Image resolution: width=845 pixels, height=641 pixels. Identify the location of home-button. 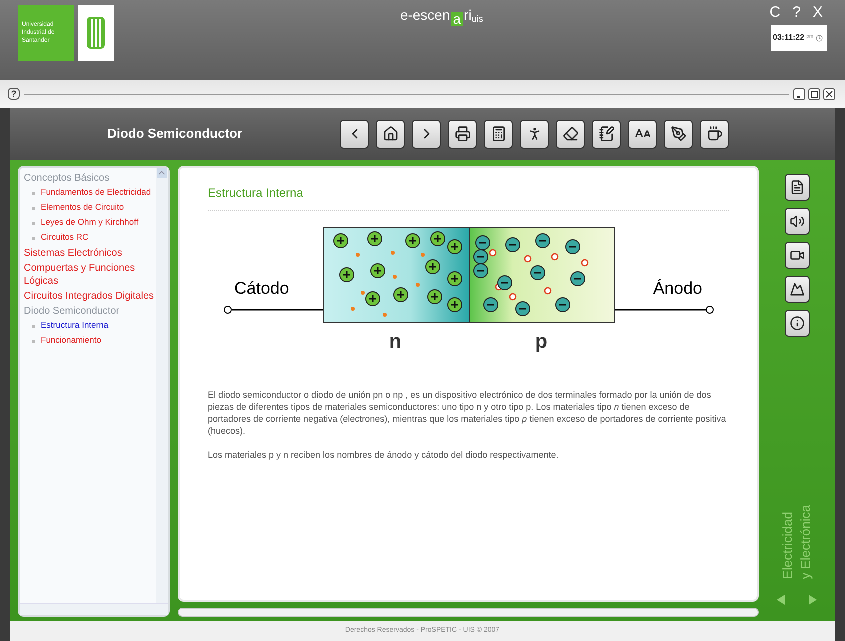
(390, 134).